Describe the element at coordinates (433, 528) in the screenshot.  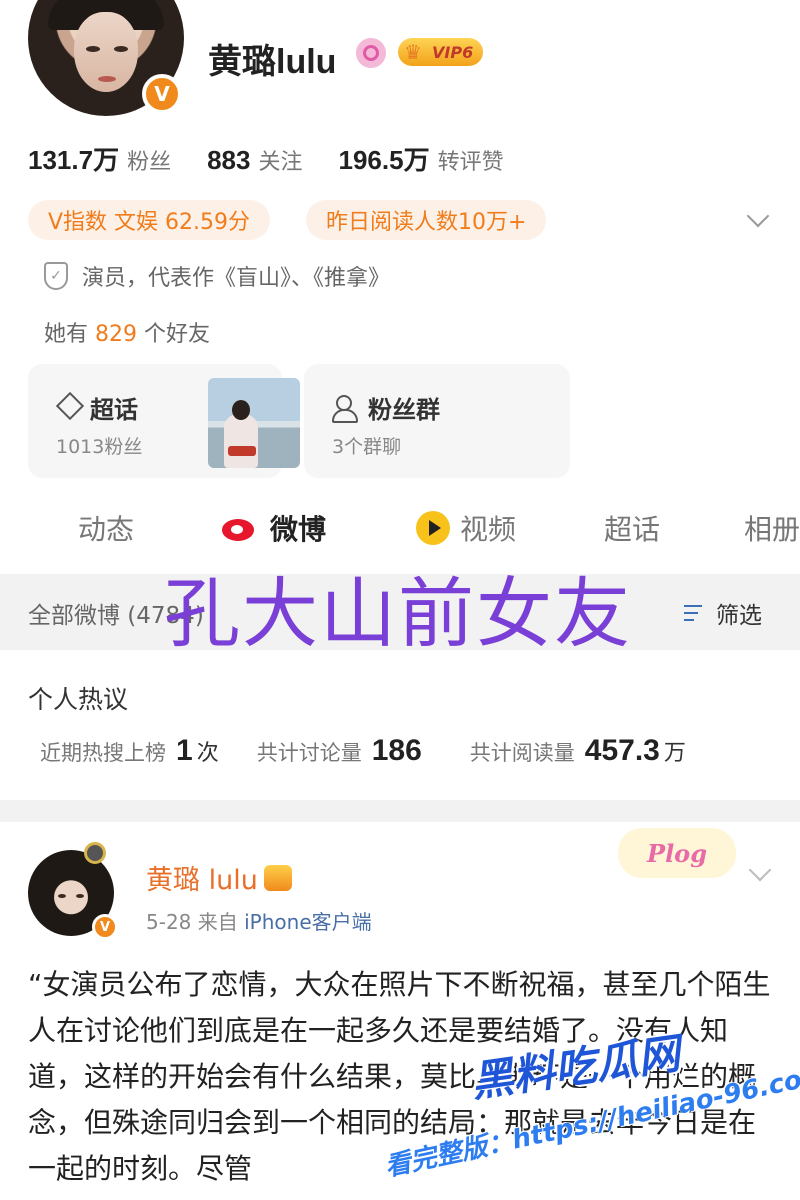
I see `video-play-icon` at that location.